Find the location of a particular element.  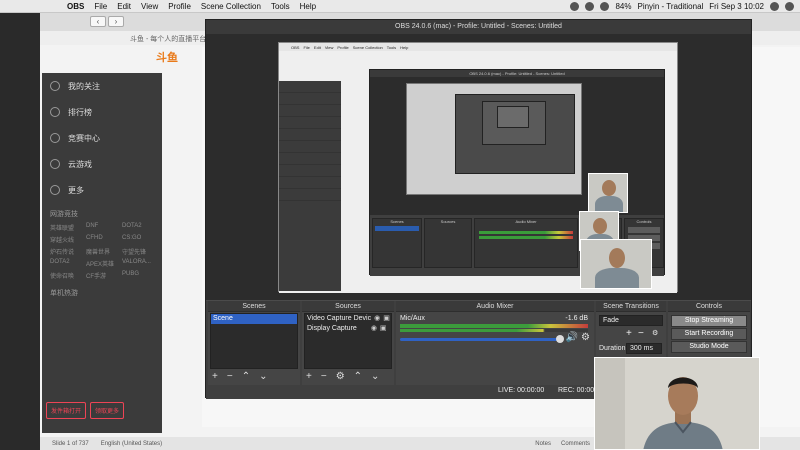

search-icon is located at coordinates (774, 6).